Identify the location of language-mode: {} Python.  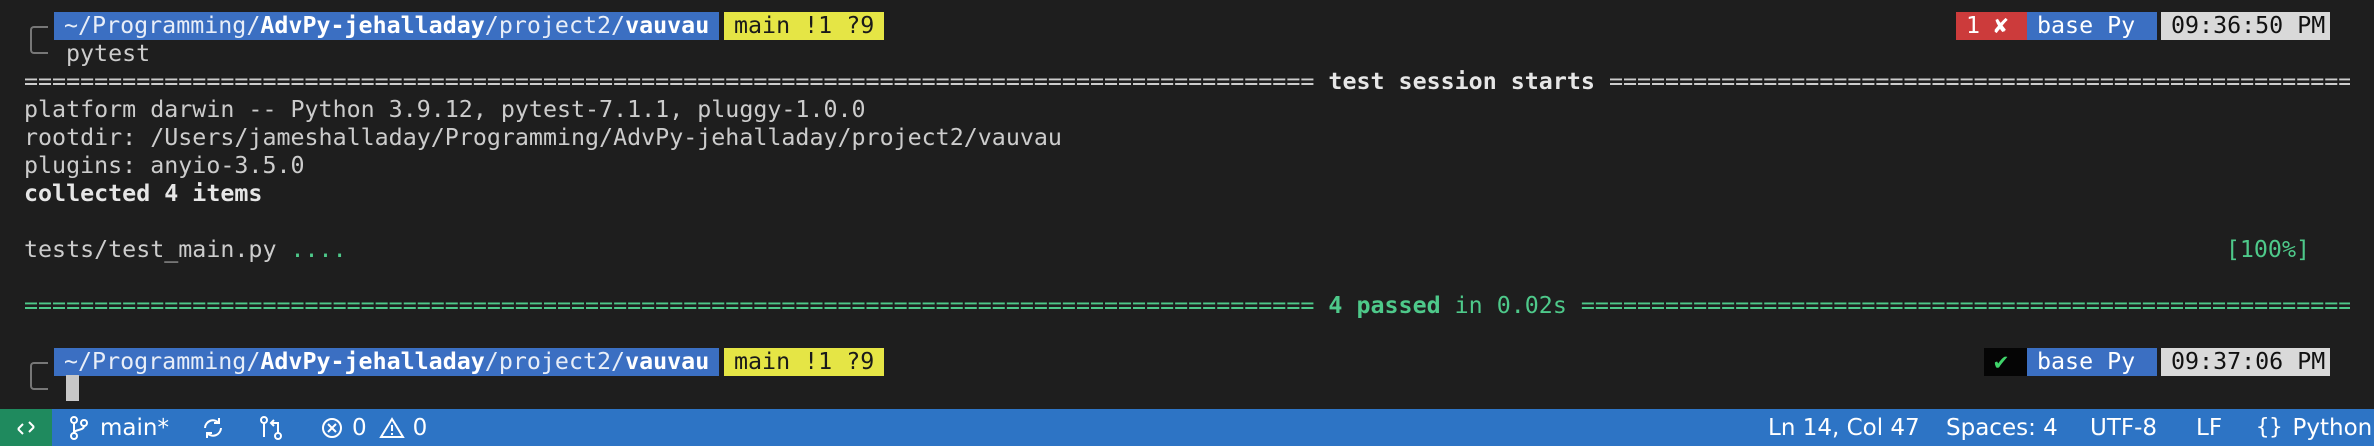
(2314, 427).